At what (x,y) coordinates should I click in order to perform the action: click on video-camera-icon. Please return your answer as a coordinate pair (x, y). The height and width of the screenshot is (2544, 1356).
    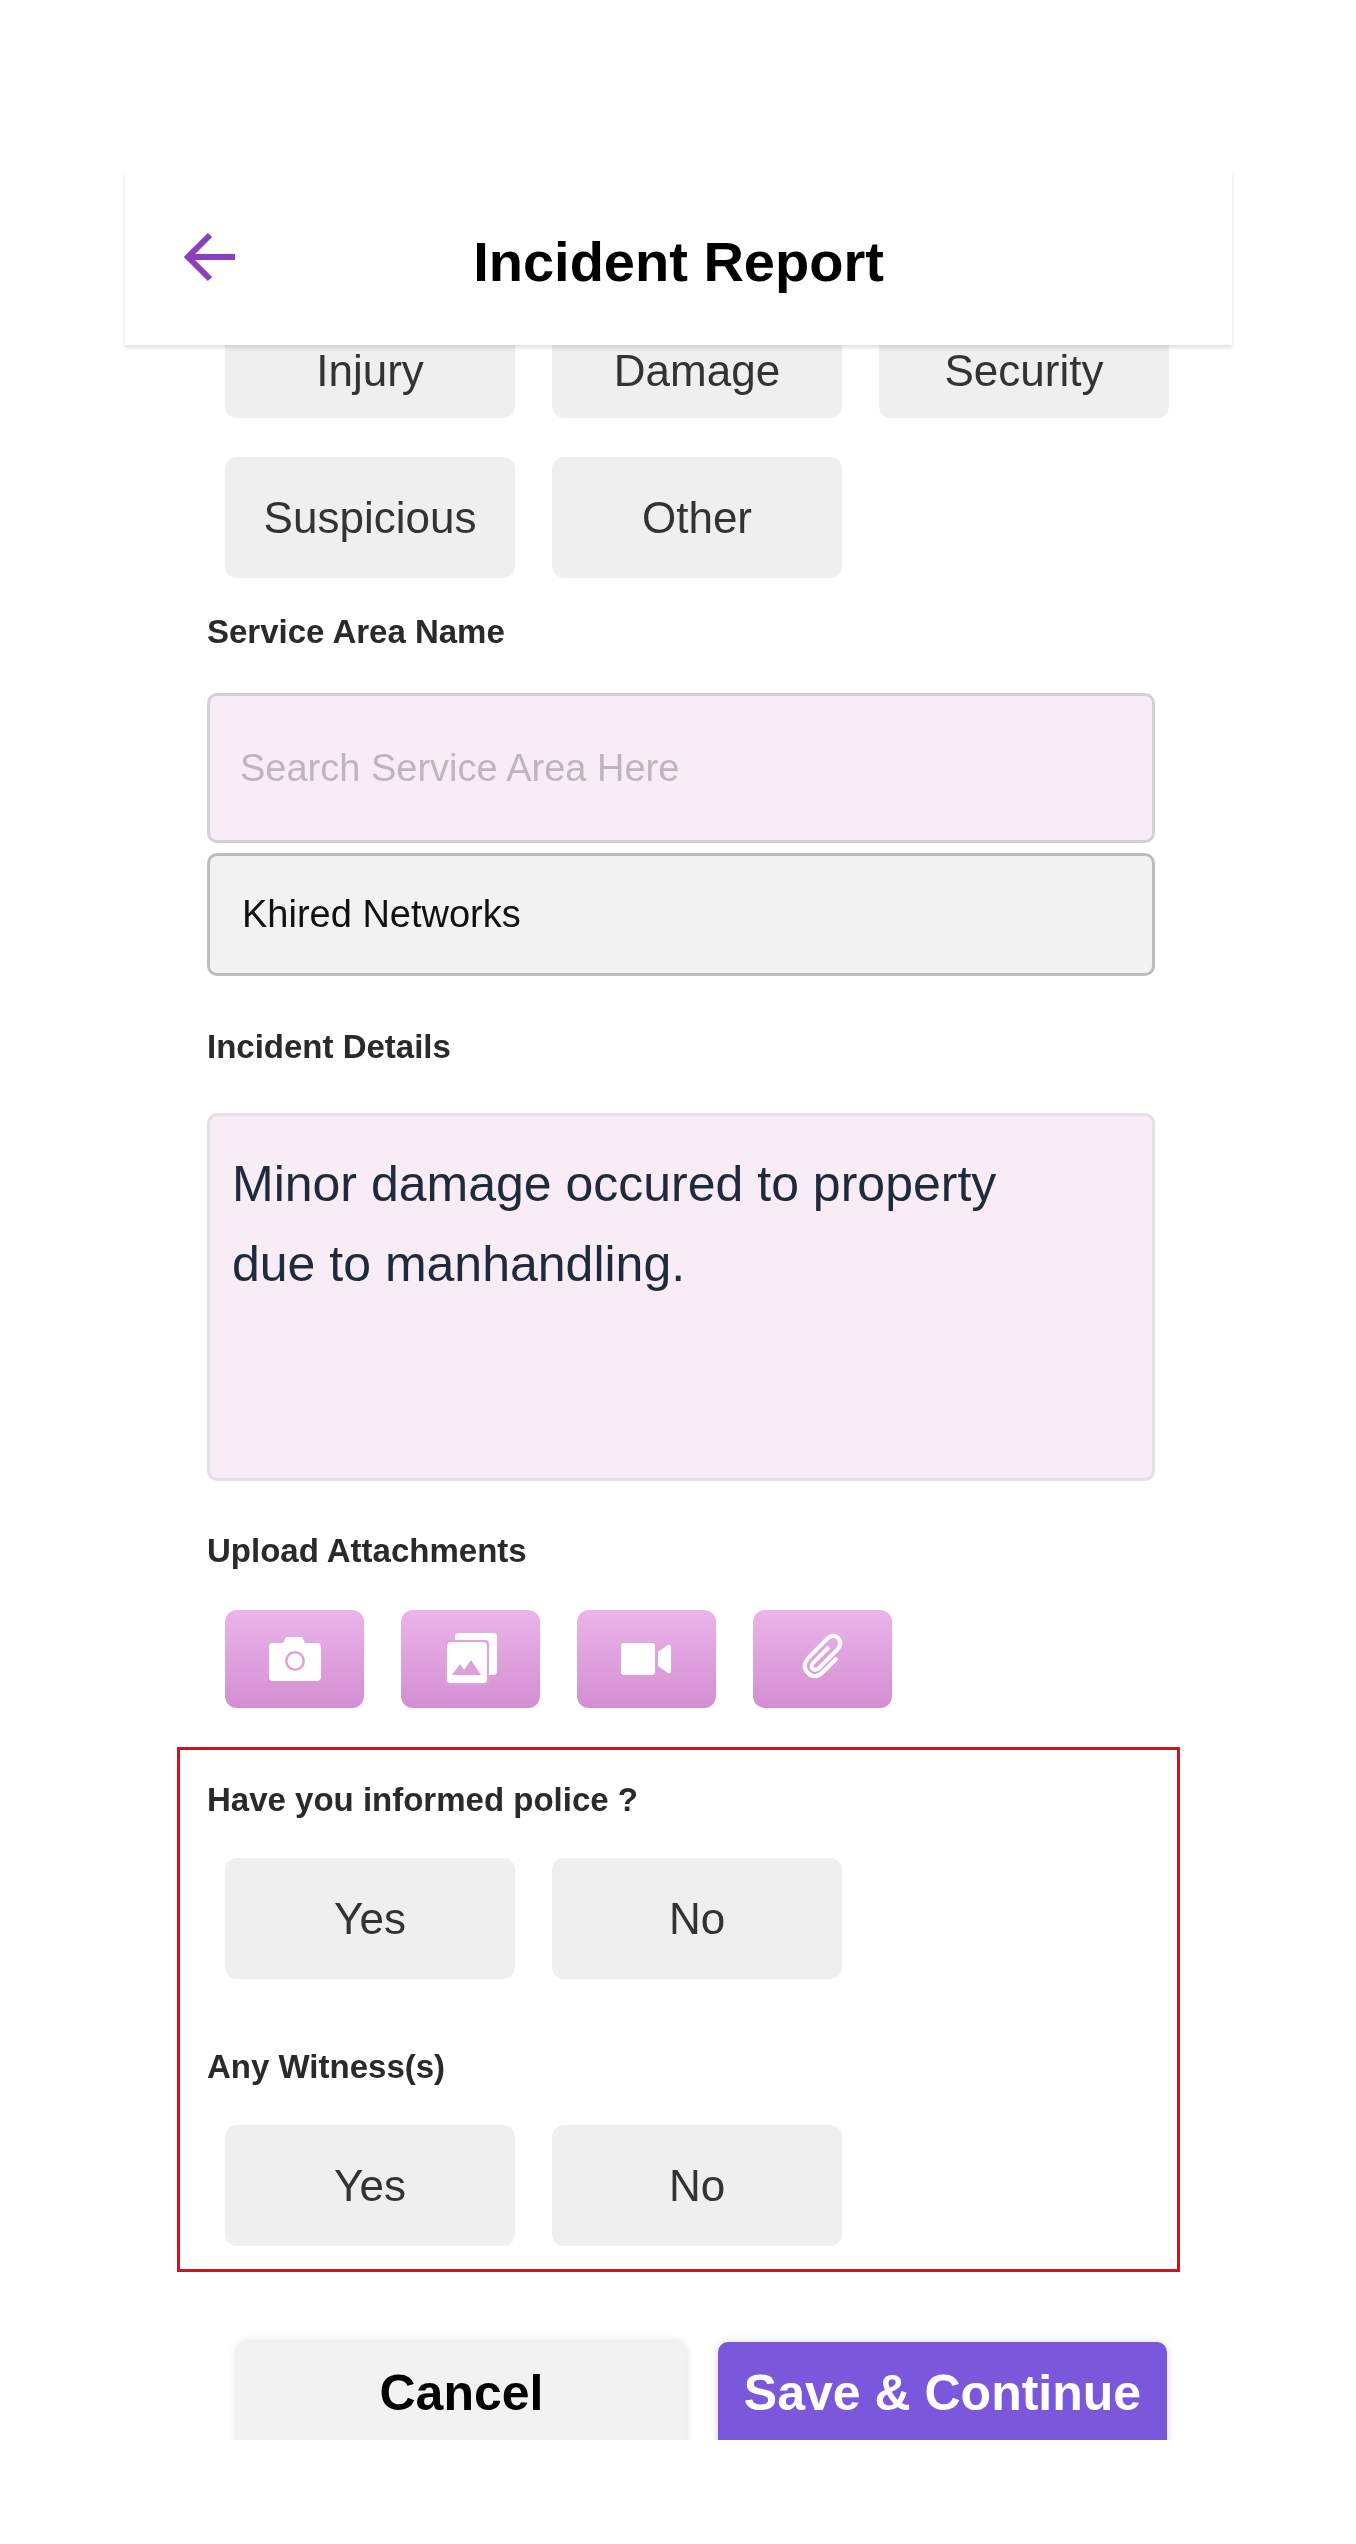
    Looking at the image, I should click on (646, 1659).